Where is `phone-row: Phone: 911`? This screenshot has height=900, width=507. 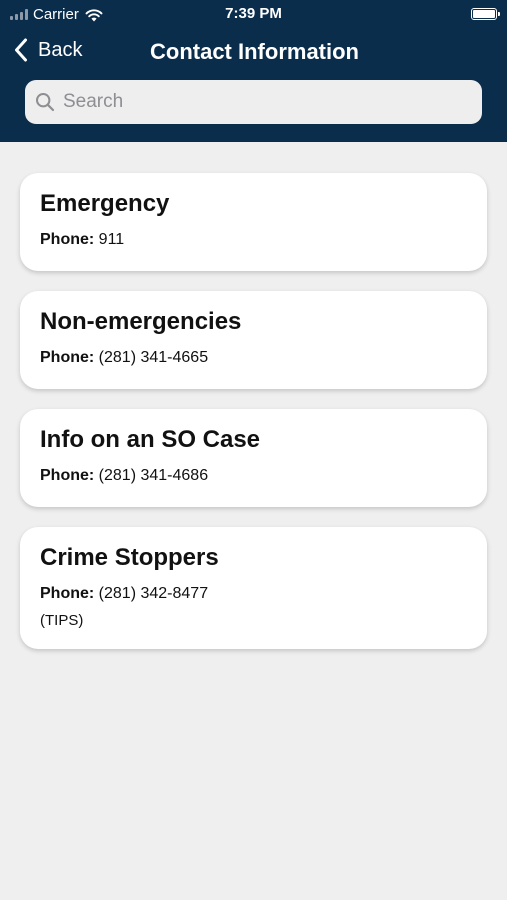 phone-row: Phone: 911 is located at coordinates (253, 240).